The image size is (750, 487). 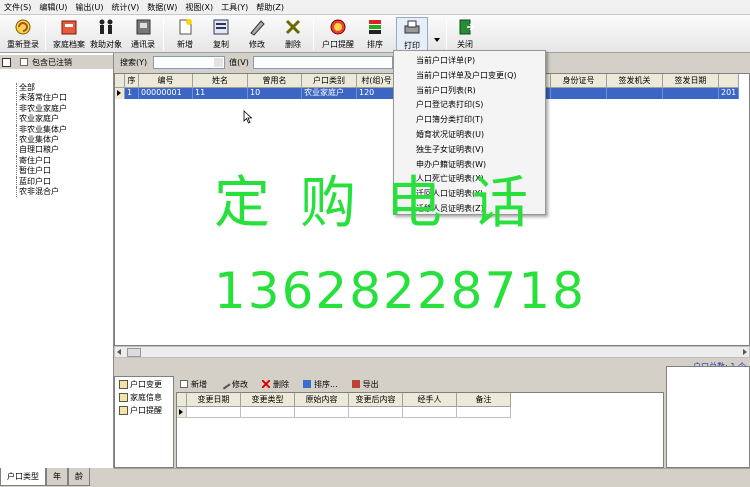 I want to click on edit-icon, so click(x=257, y=27).